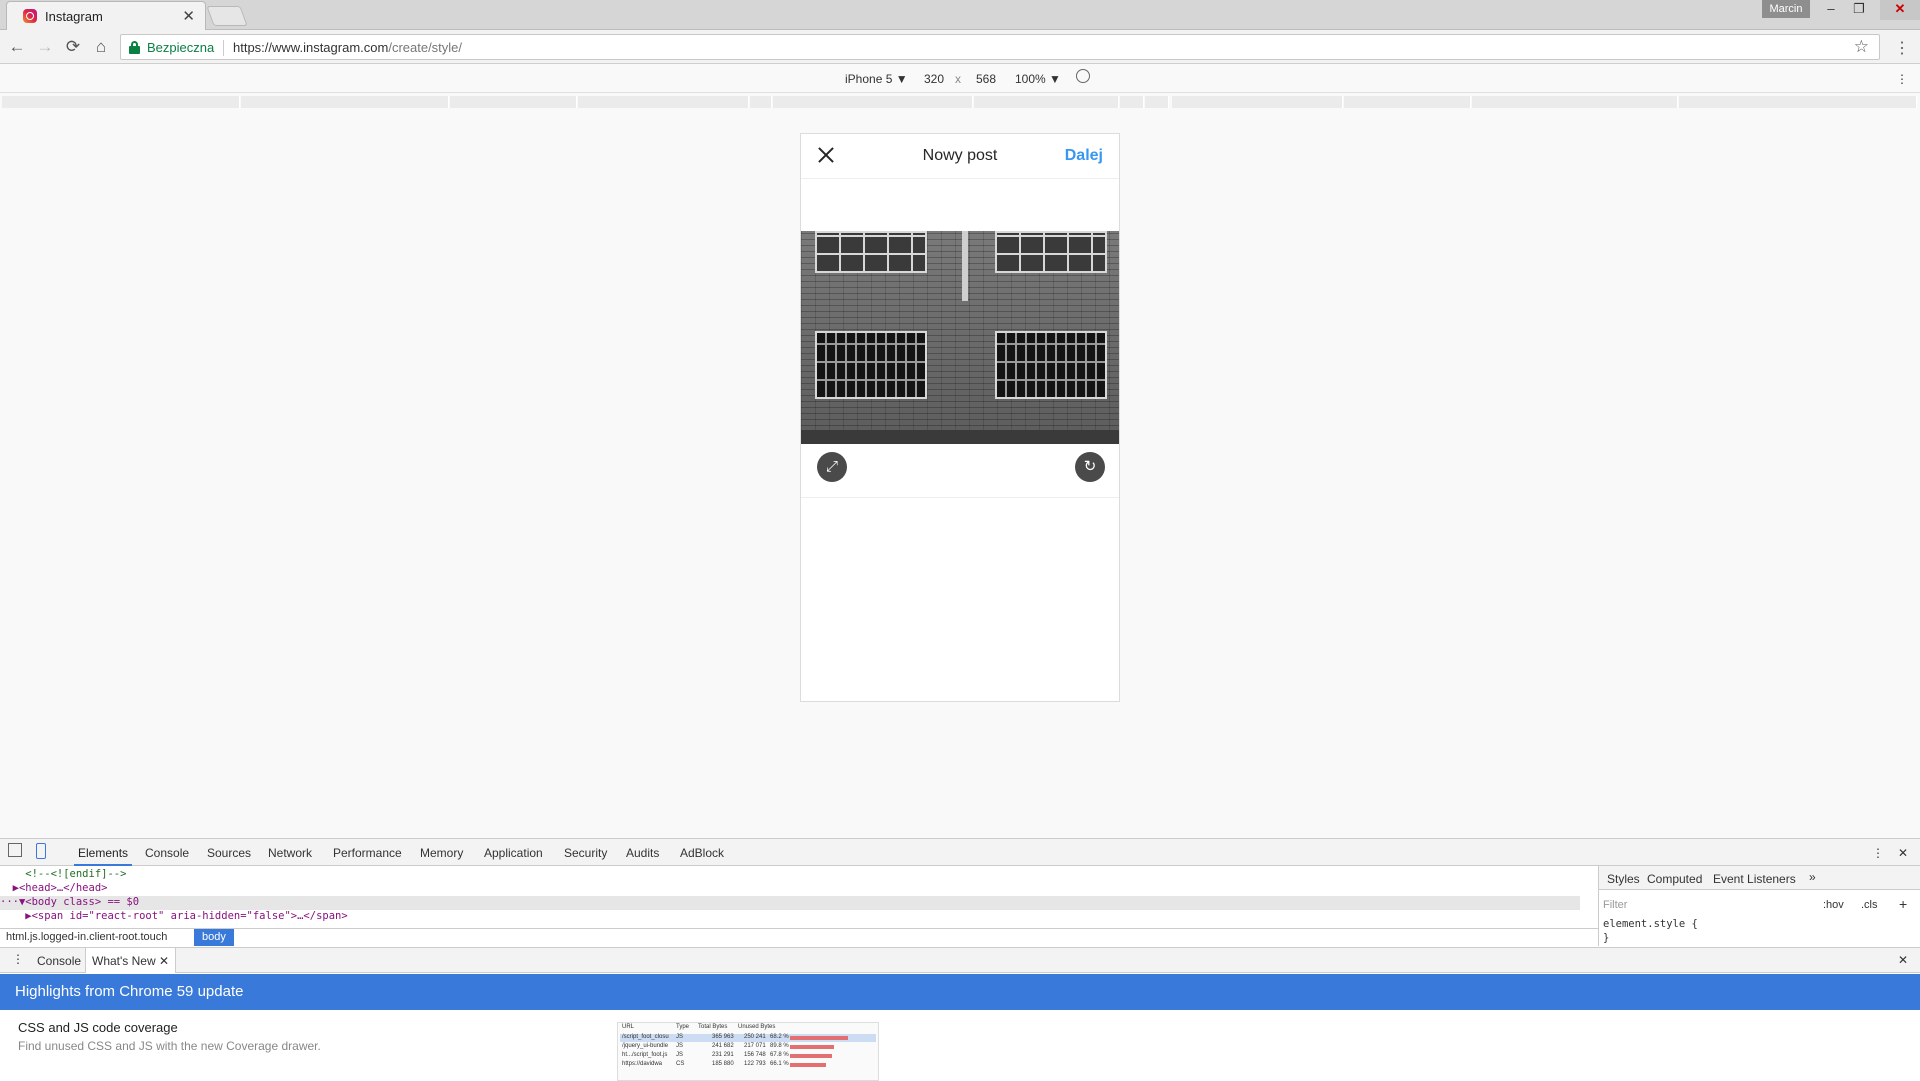  Describe the element at coordinates (1900, 10) in the screenshot. I see `window-close-button: ✕` at that location.